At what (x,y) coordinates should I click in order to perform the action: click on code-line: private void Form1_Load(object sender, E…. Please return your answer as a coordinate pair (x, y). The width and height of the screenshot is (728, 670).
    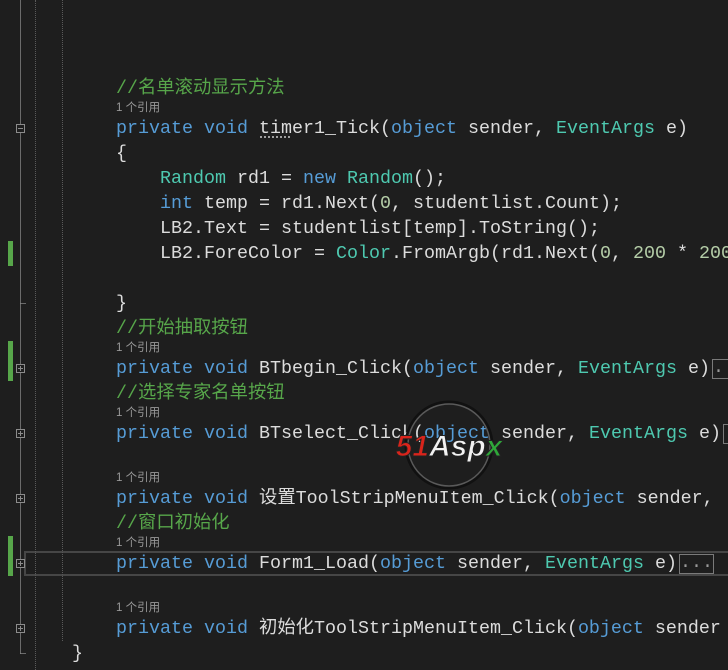
    Looking at the image, I should click on (378, 563).